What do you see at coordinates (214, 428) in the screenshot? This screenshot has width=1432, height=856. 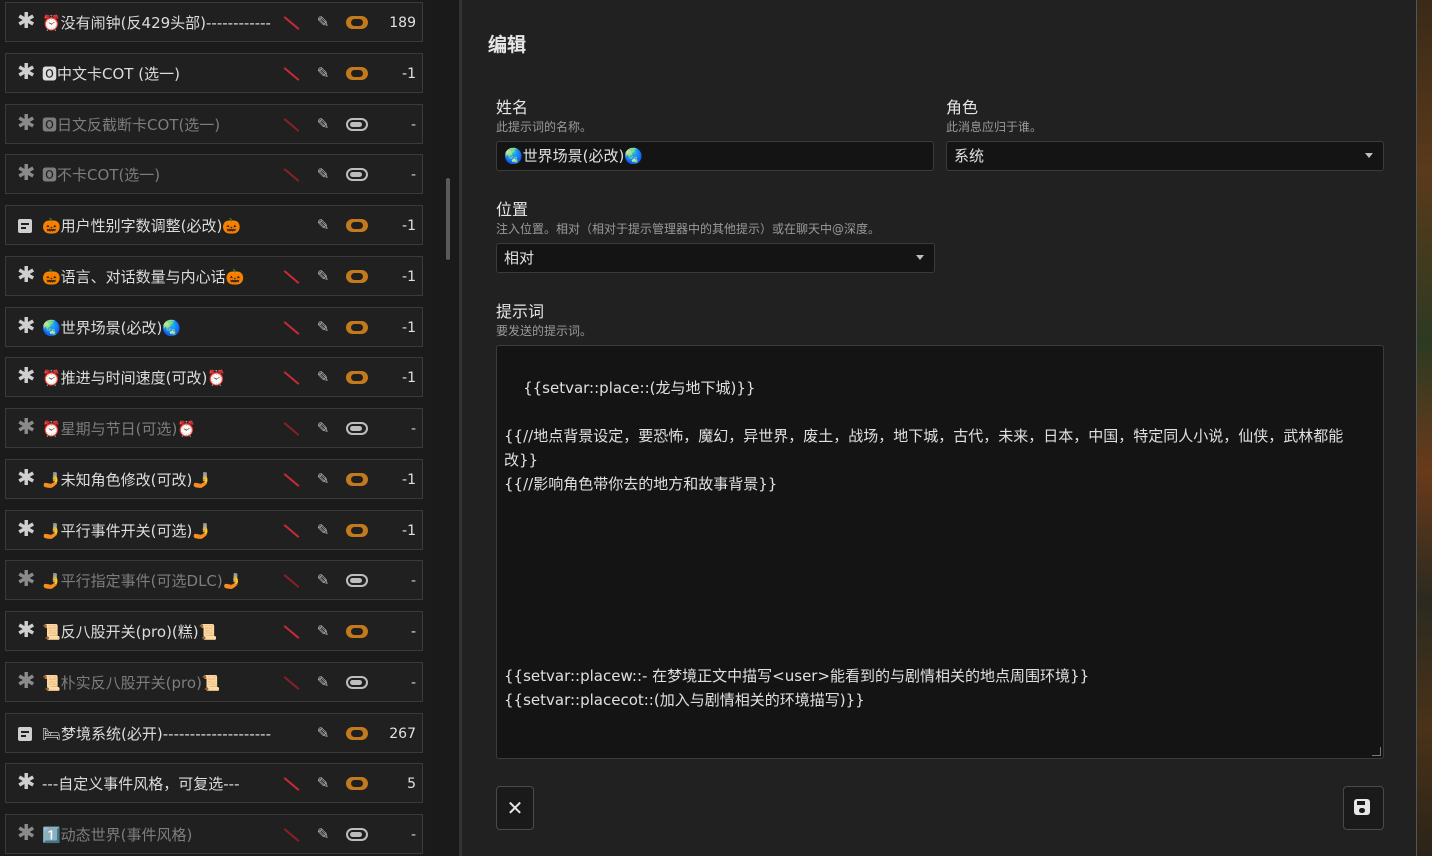 I see `prompt-list-item: ✱ ⏰星期与节日(可选)⏰ ✎ -` at bounding box center [214, 428].